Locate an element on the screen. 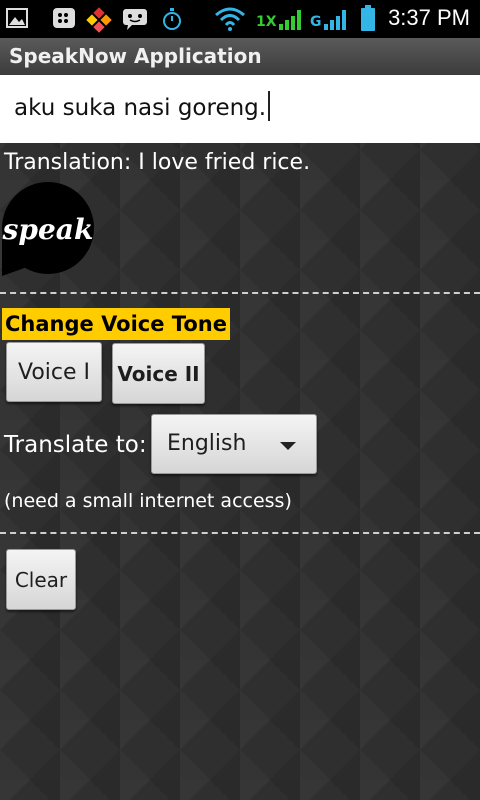  speak-label: speak is located at coordinates (48, 229).